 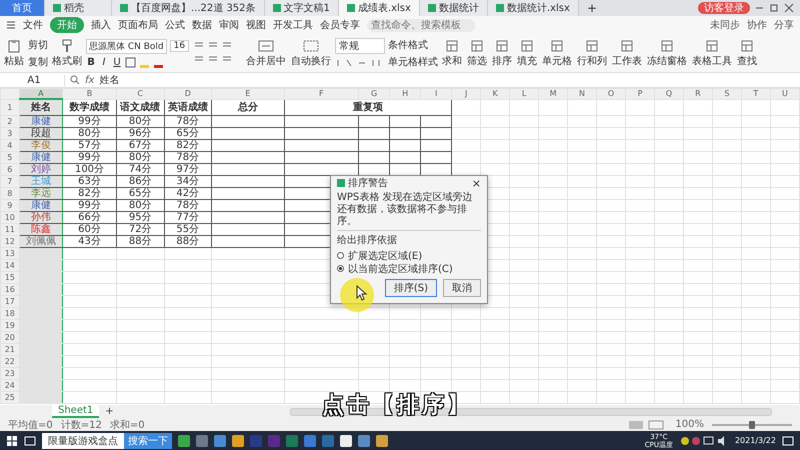 What do you see at coordinates (248, 93) in the screenshot?
I see `column-header: E` at bounding box center [248, 93].